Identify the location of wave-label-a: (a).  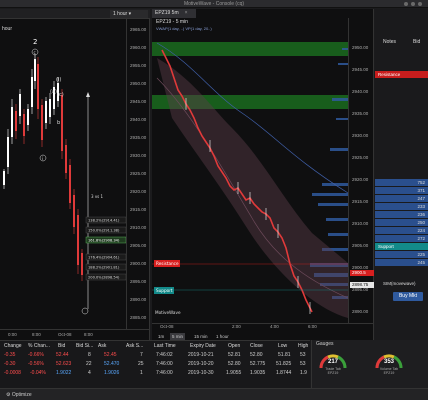
(53, 92).